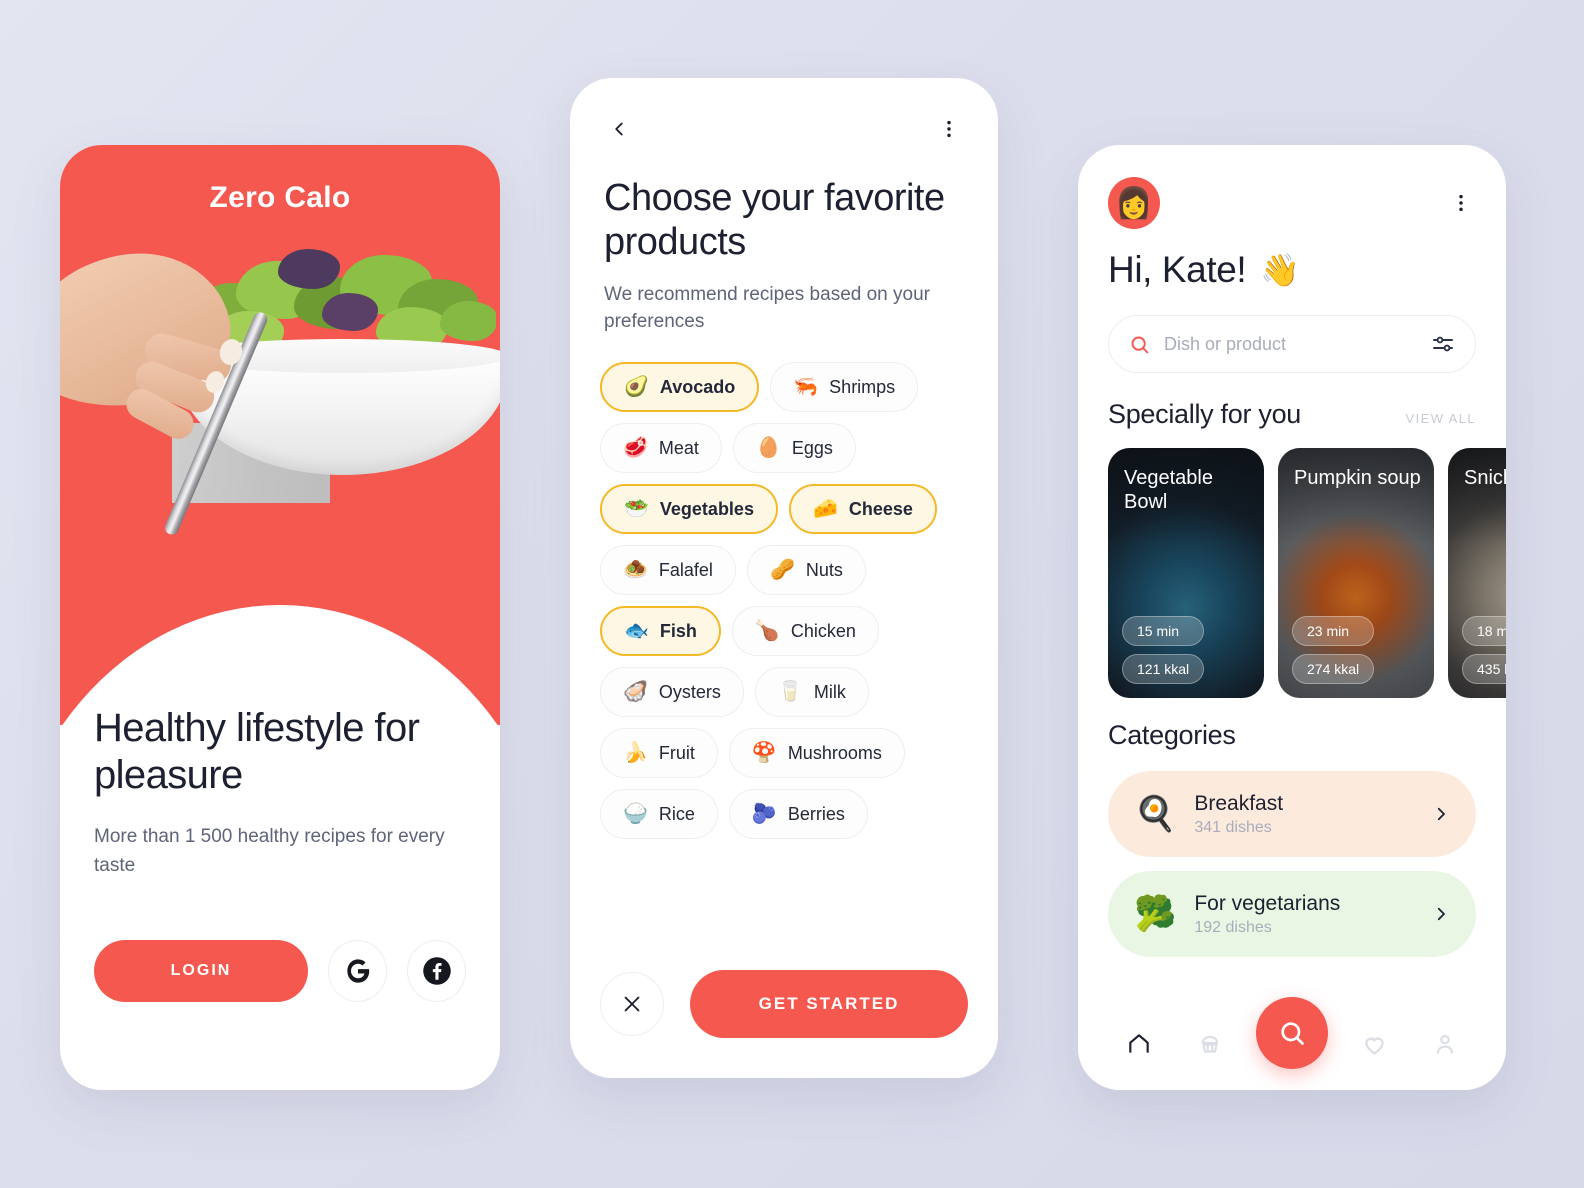  I want to click on recipe-name: Pumpkin soup, so click(1357, 478).